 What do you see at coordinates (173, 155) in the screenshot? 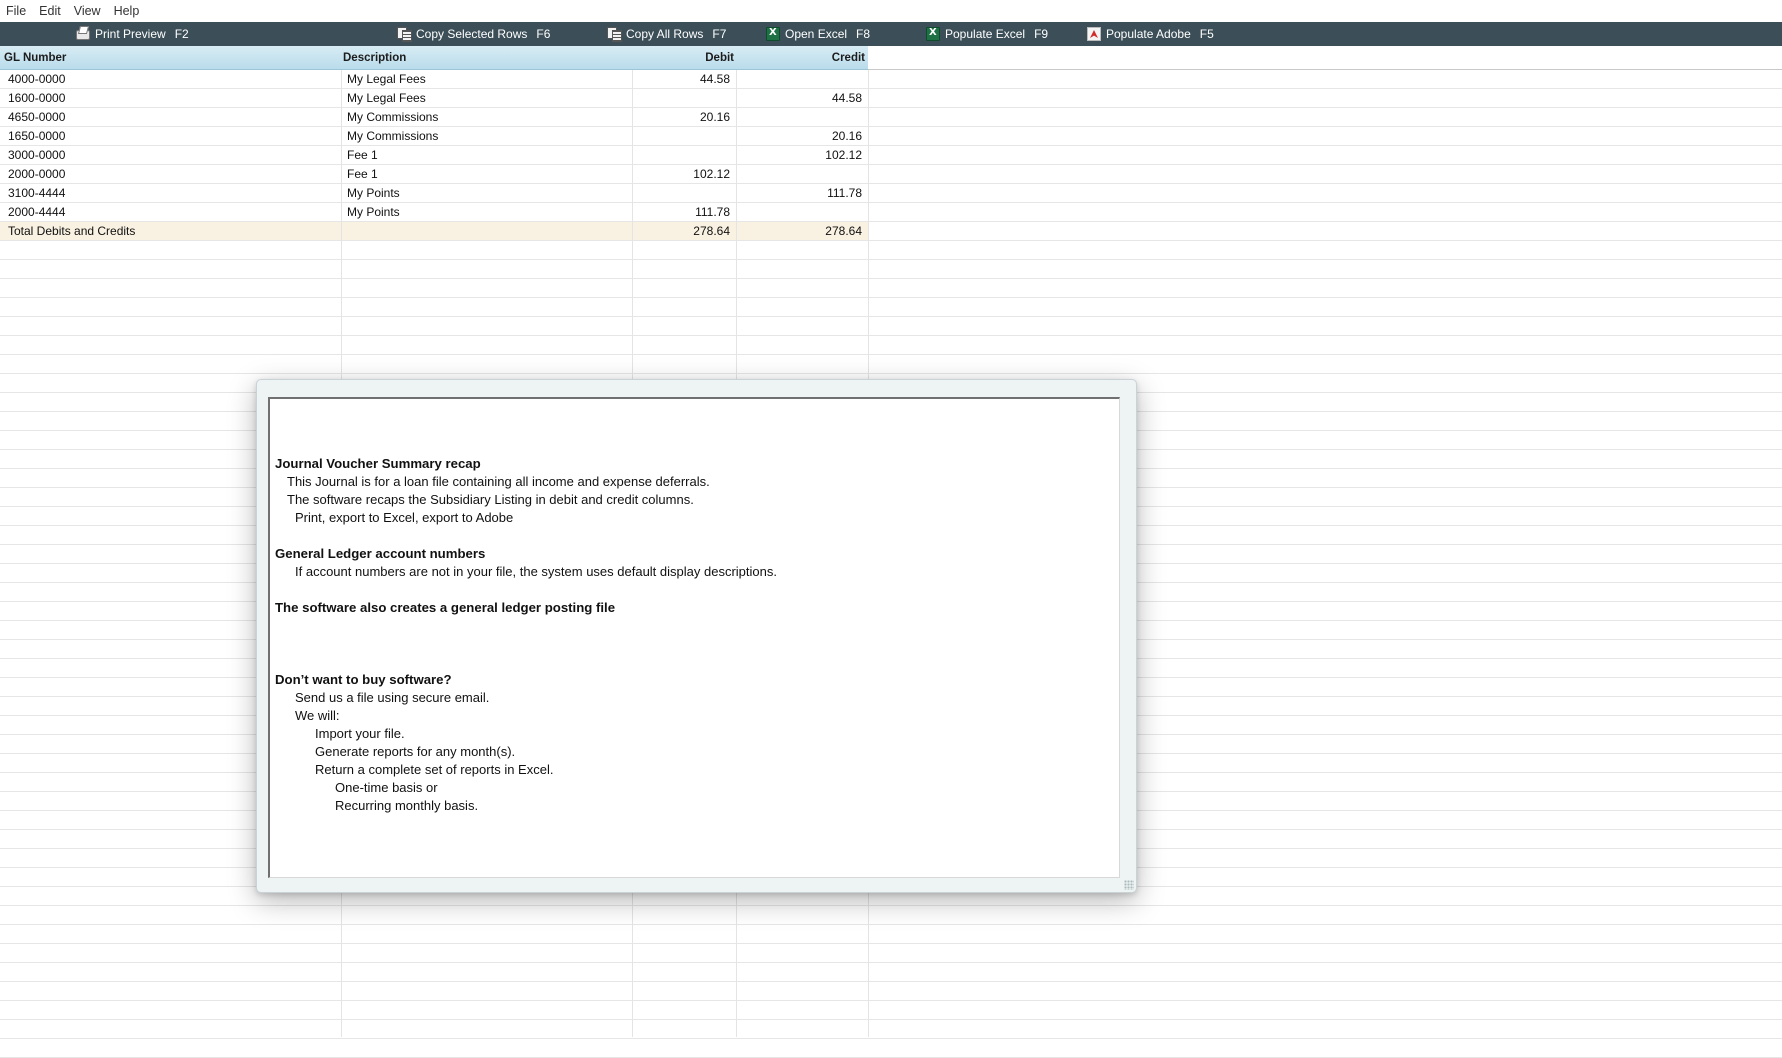
I see `cell-gl-number: 3000-0000` at bounding box center [173, 155].